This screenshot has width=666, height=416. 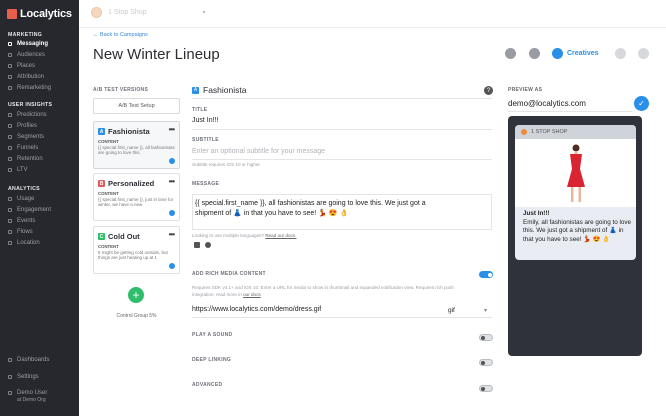 What do you see at coordinates (39, 199) in the screenshot?
I see `sidebar-item-usage: Usage` at bounding box center [39, 199].